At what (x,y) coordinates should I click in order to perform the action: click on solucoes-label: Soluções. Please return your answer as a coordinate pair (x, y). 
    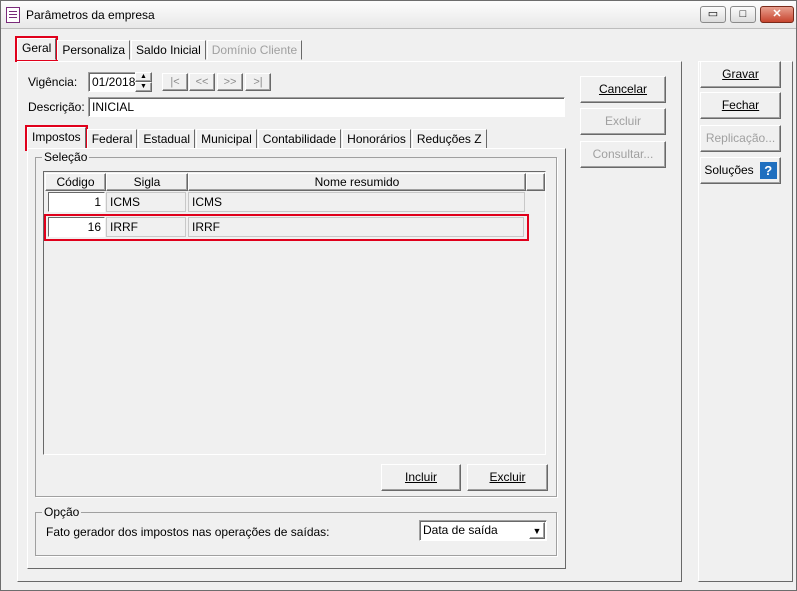
    Looking at the image, I should click on (729, 170).